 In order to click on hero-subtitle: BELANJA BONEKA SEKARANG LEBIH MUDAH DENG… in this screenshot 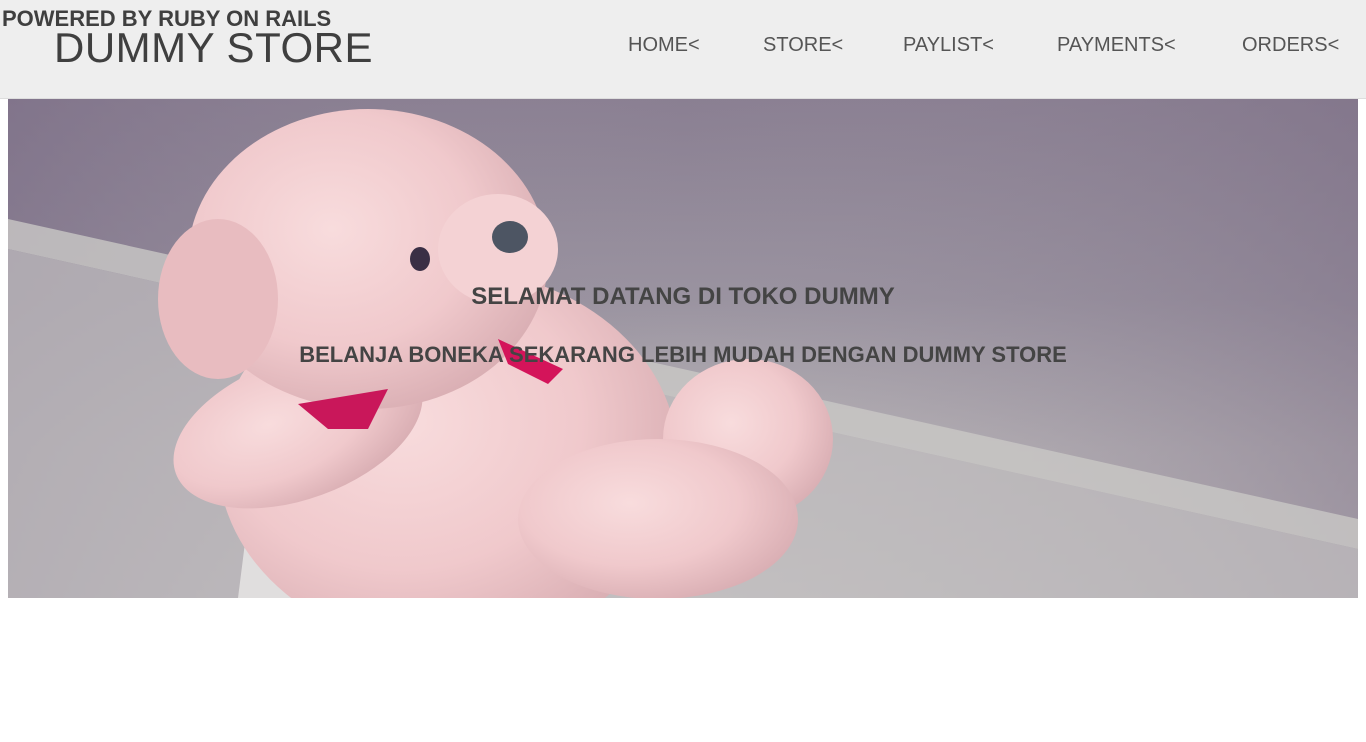, I will do `click(683, 354)`.